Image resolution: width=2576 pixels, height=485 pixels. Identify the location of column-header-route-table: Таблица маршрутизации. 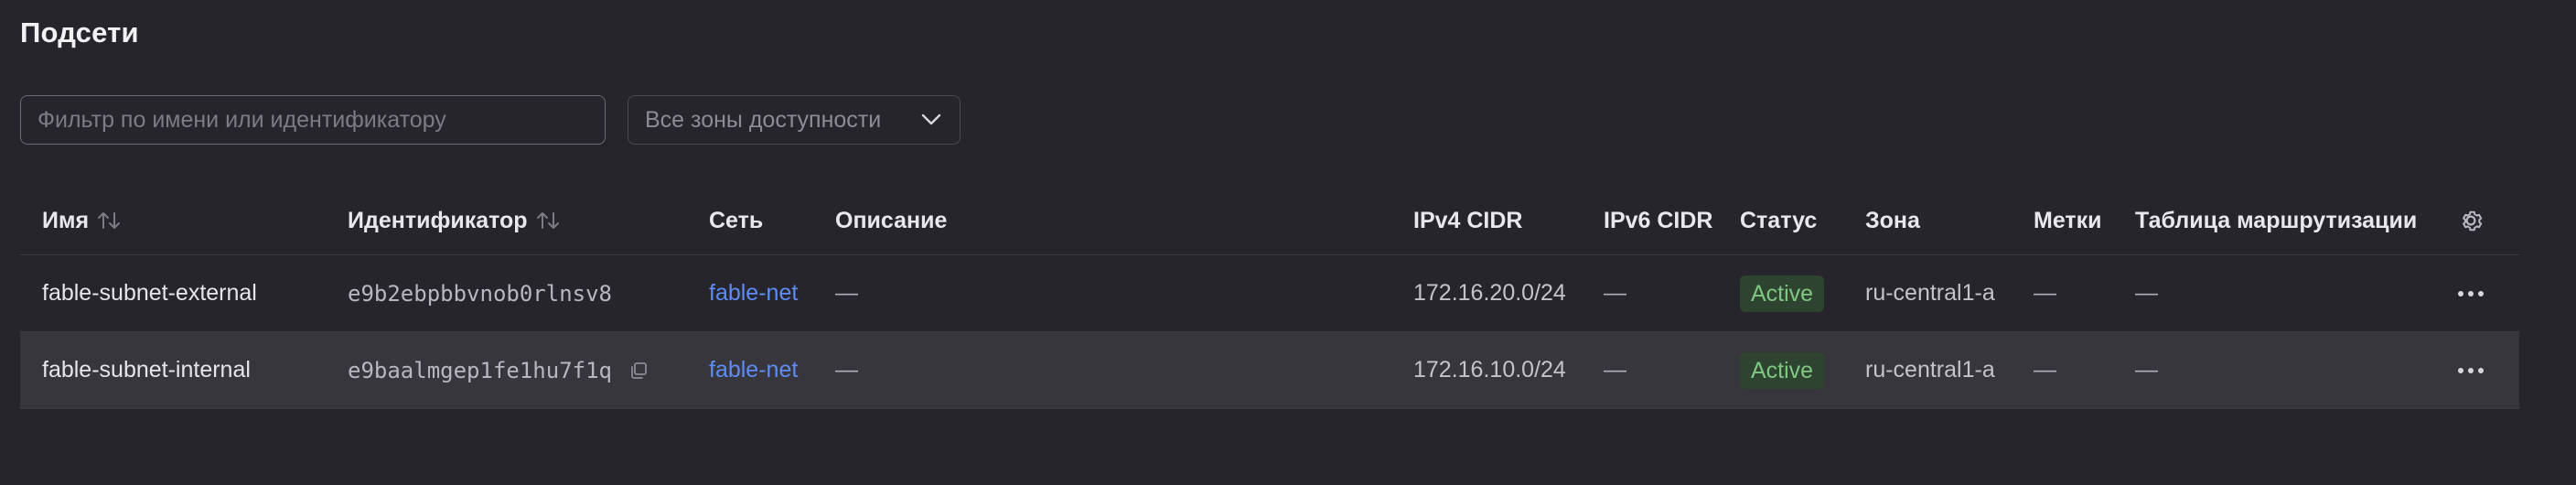
(2276, 220).